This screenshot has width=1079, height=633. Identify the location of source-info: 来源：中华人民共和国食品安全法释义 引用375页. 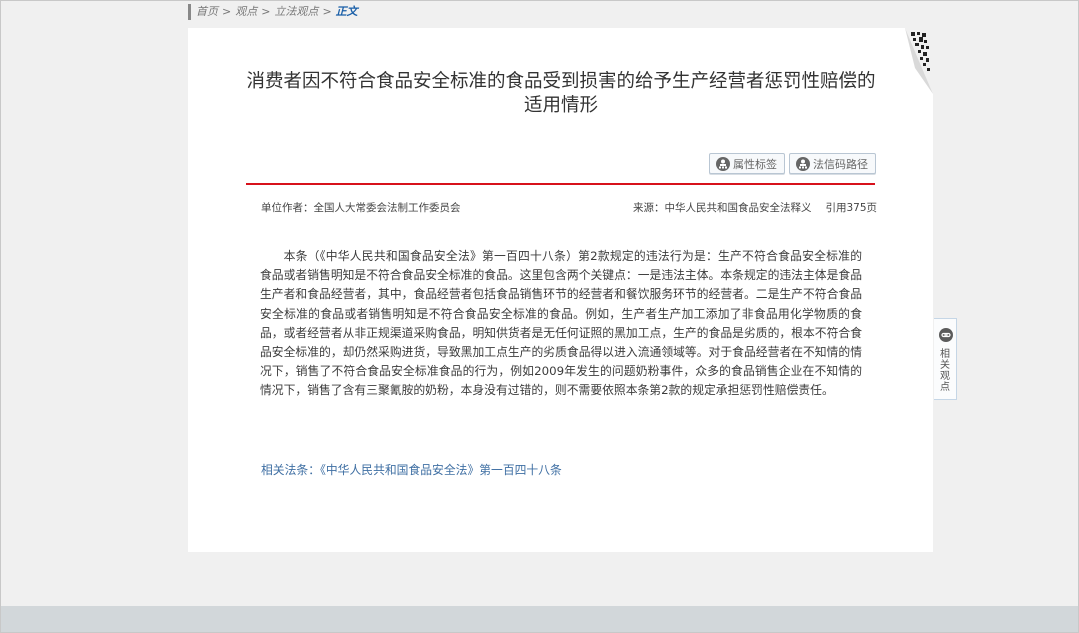
(755, 207).